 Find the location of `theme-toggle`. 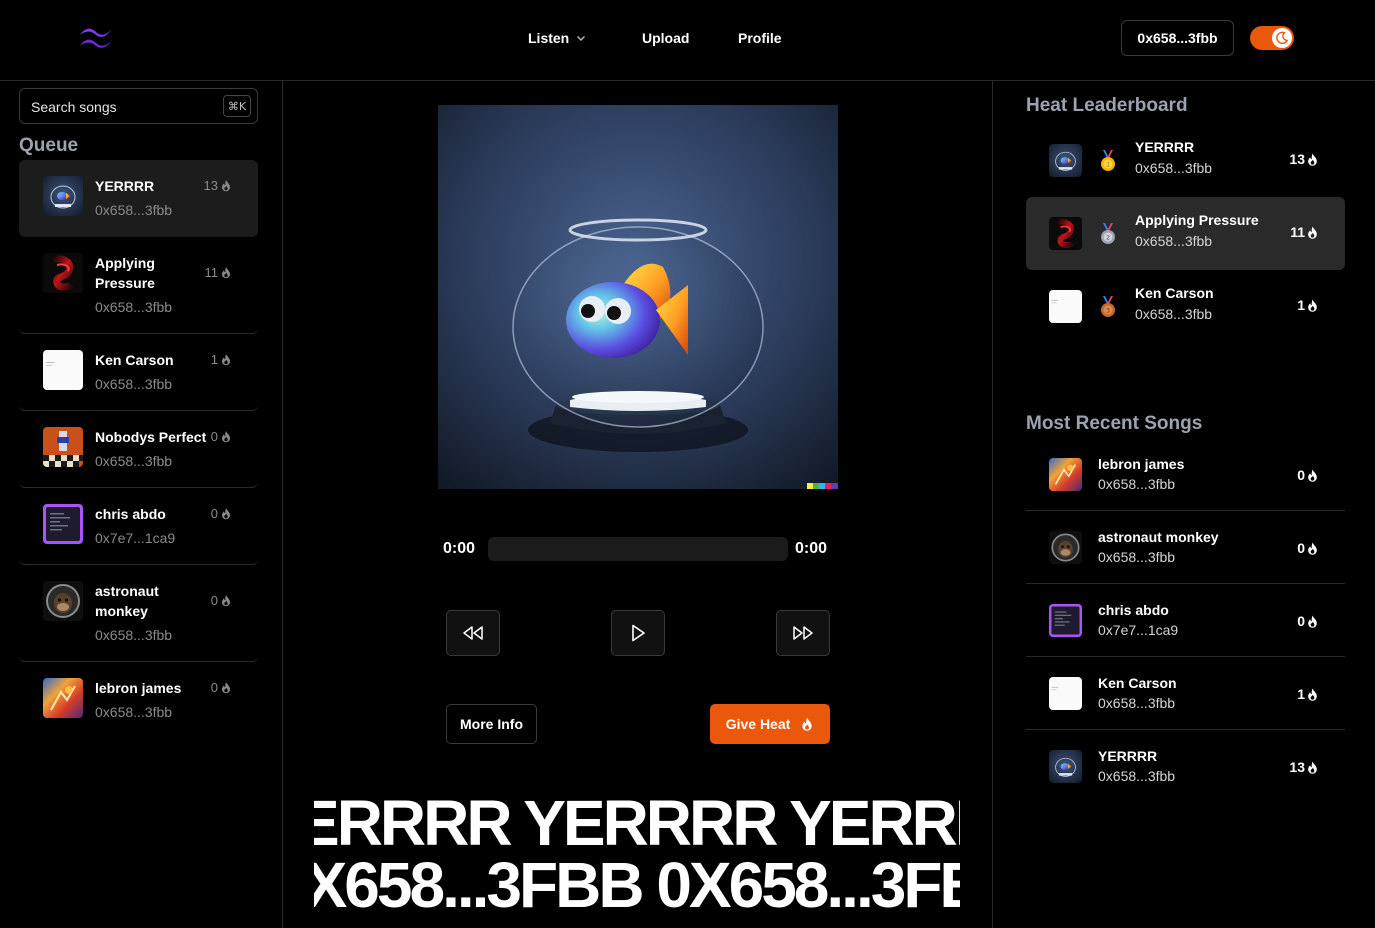

theme-toggle is located at coordinates (1272, 38).